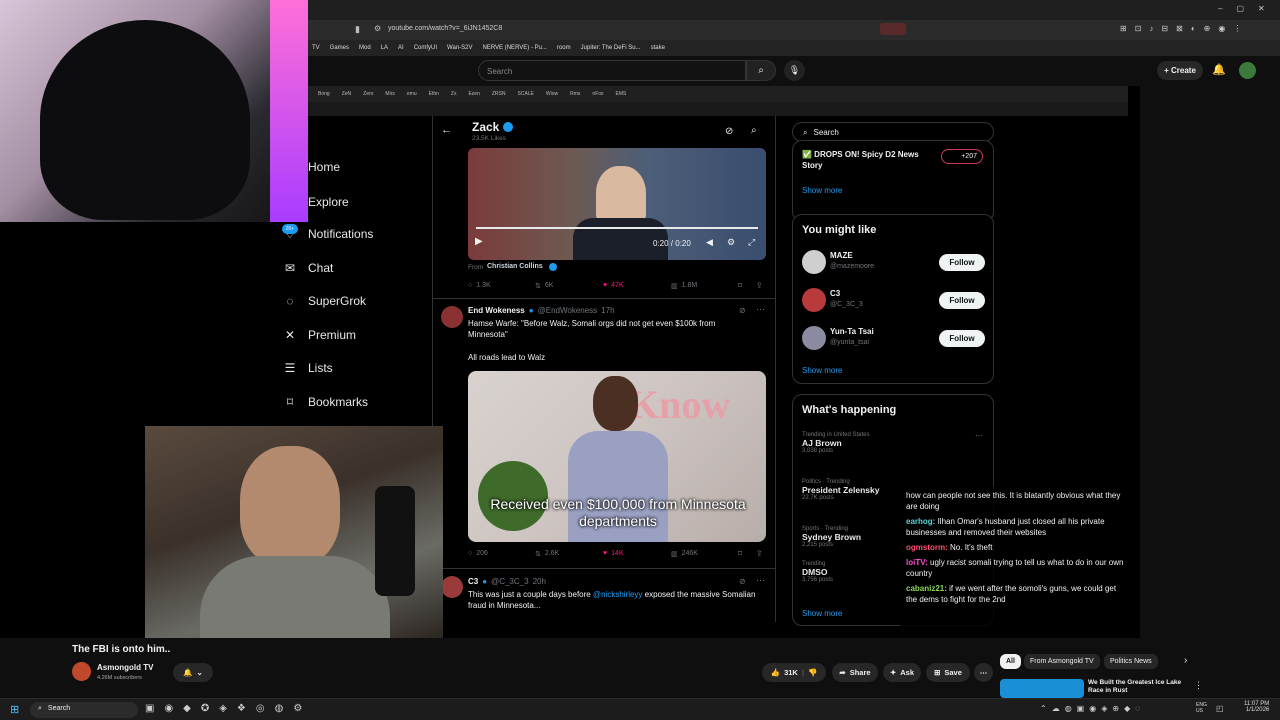 This screenshot has height=720, width=1280. Describe the element at coordinates (575, 94) in the screenshot. I see `inner-tab: Rms` at that location.